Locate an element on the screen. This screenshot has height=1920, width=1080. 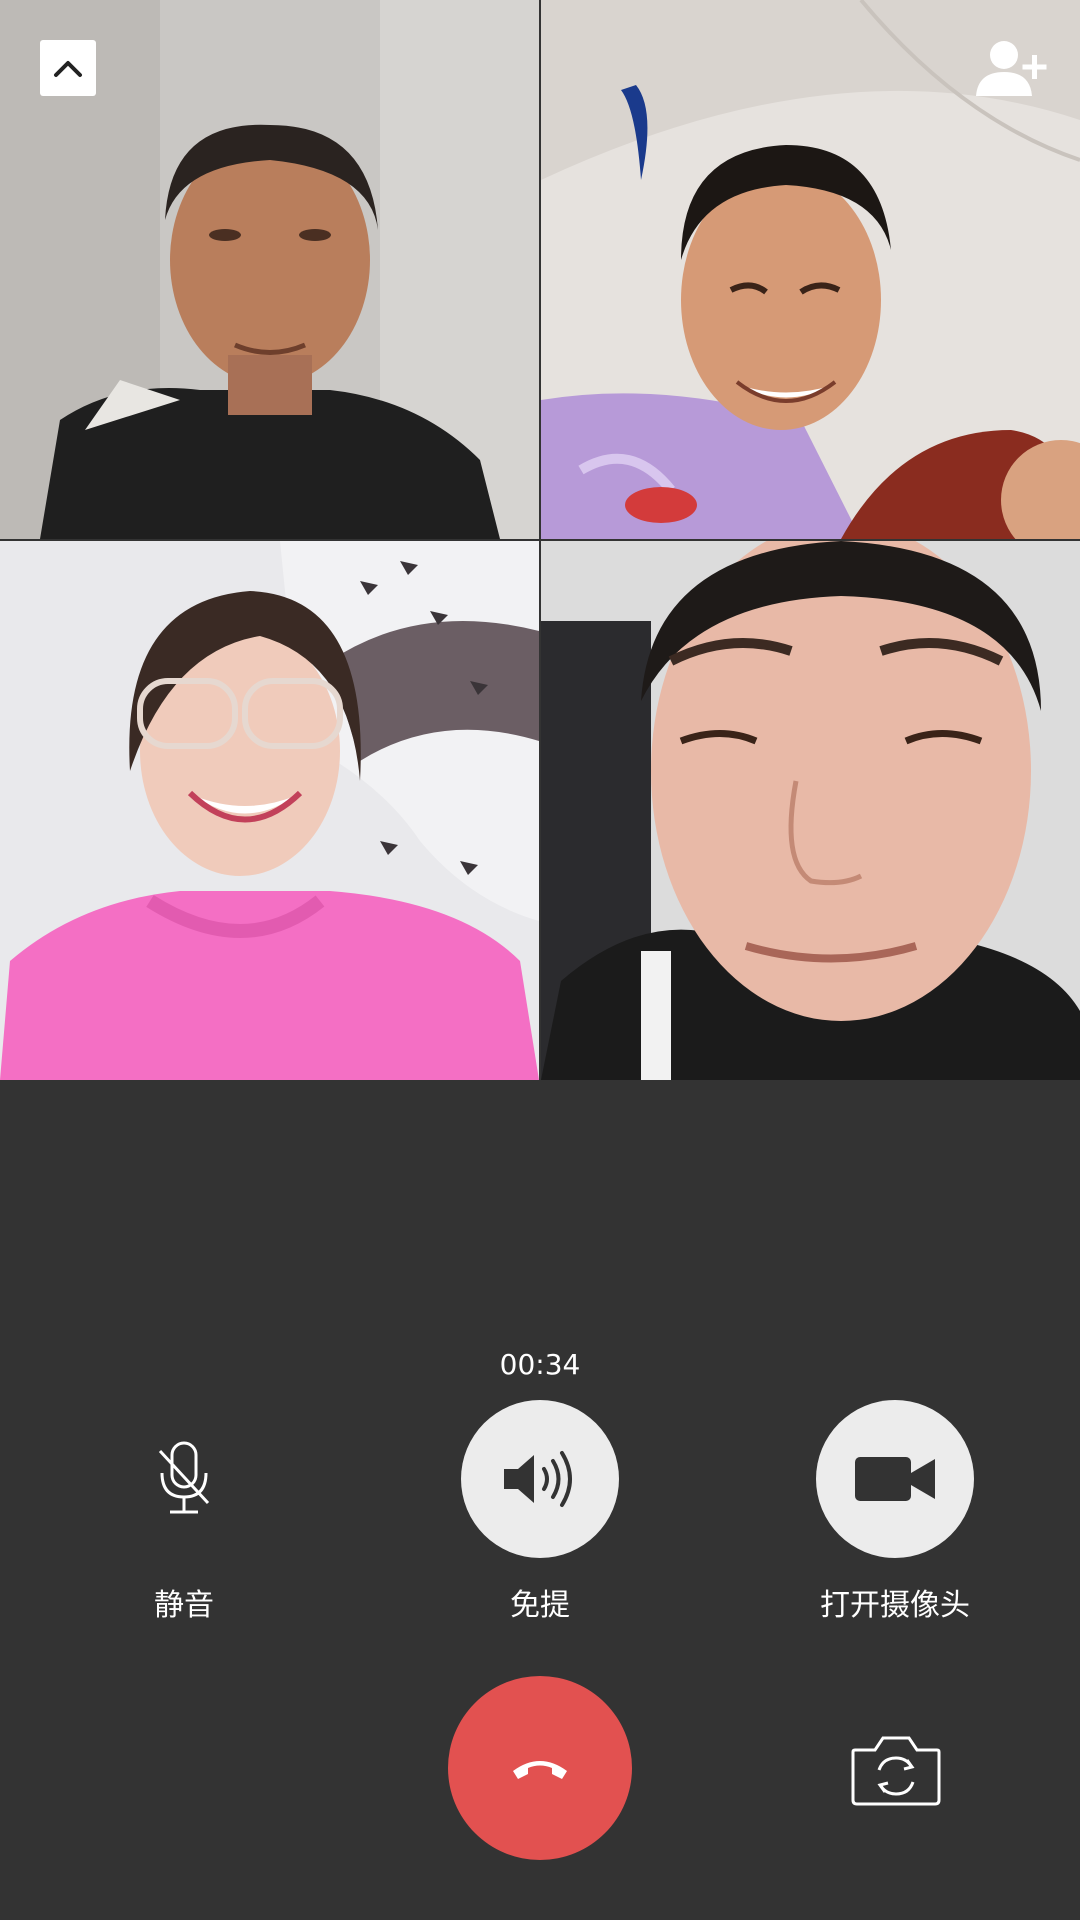
call-timer: 00:34 is located at coordinates (540, 1364).